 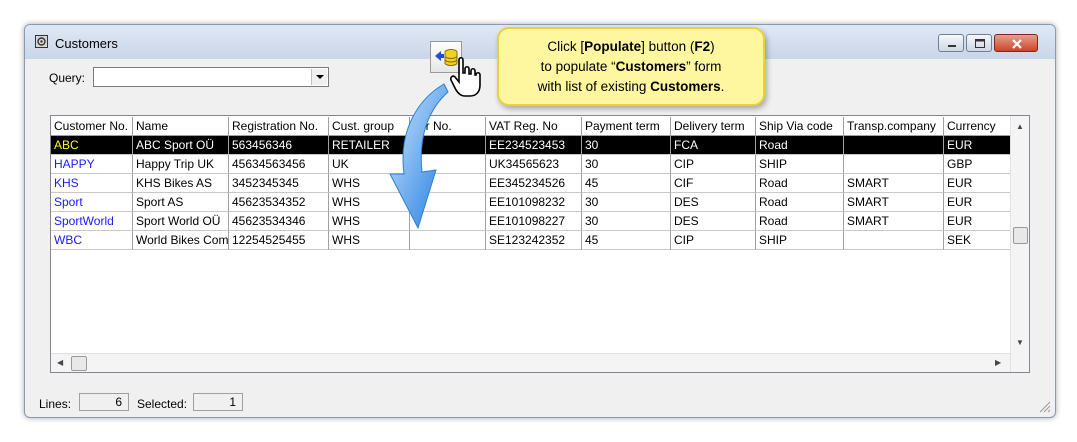 What do you see at coordinates (1020, 342) in the screenshot?
I see `scroll-down-icon: ▼` at bounding box center [1020, 342].